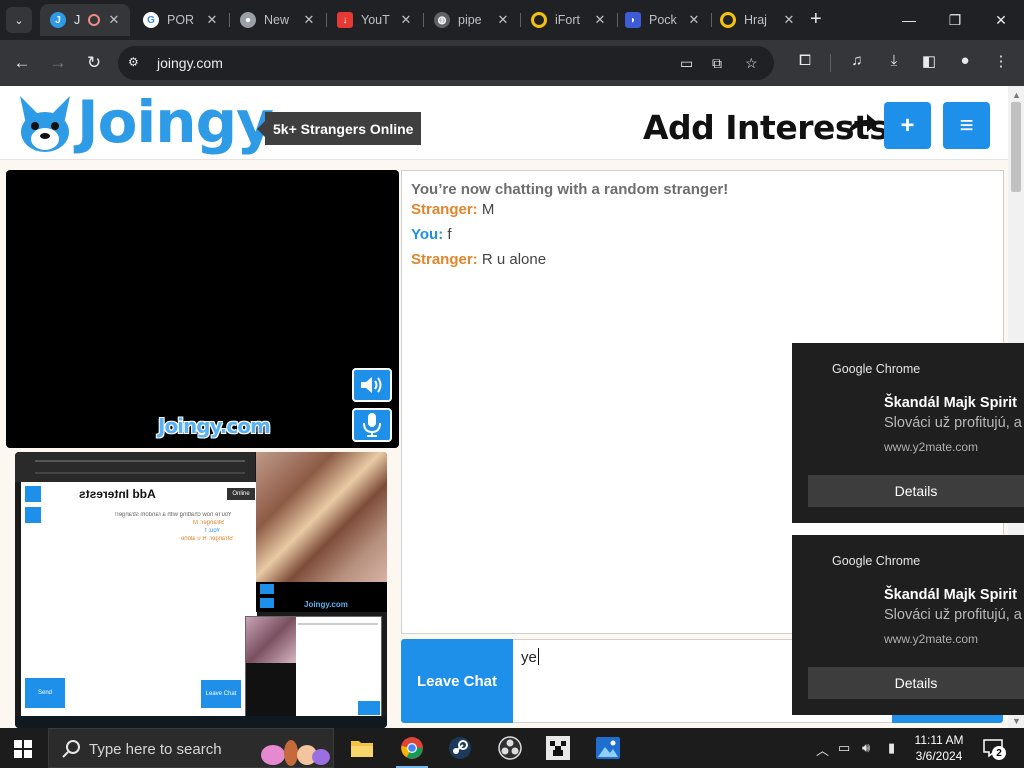 This screenshot has height=768, width=1024. Describe the element at coordinates (966, 125) in the screenshot. I see `menu-button: ≡` at that location.